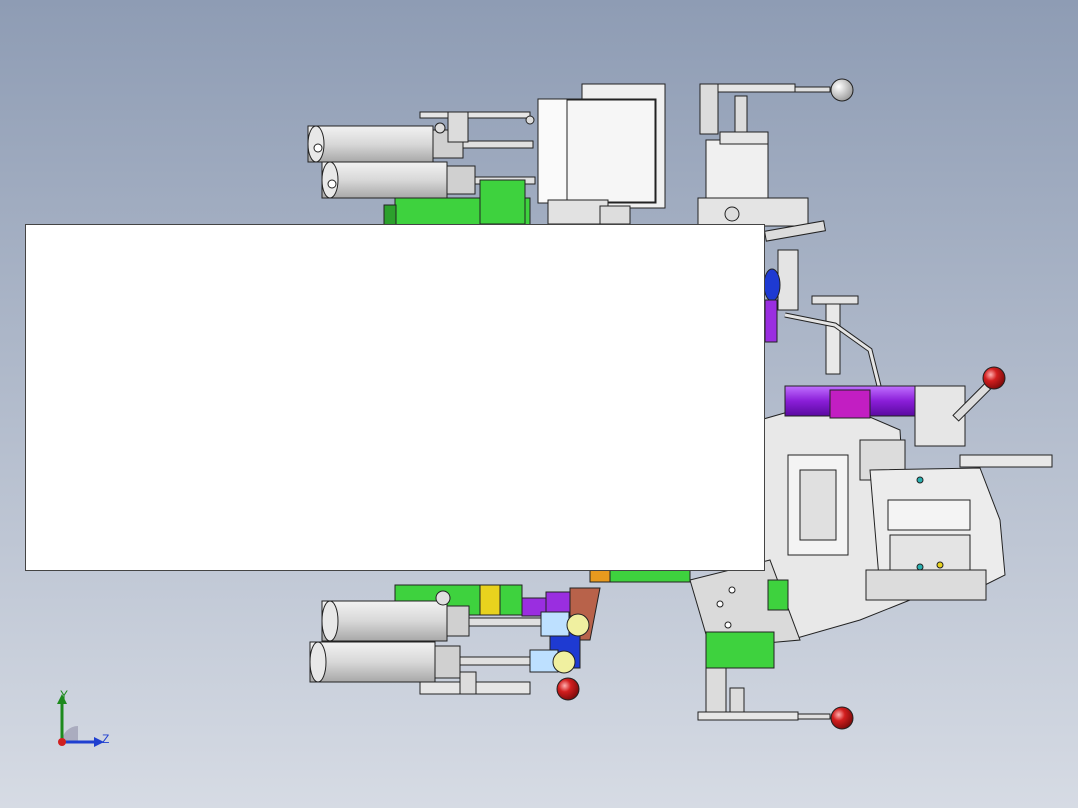 The width and height of the screenshot is (1078, 808). I want to click on z-axis-label: Z, so click(106, 739).